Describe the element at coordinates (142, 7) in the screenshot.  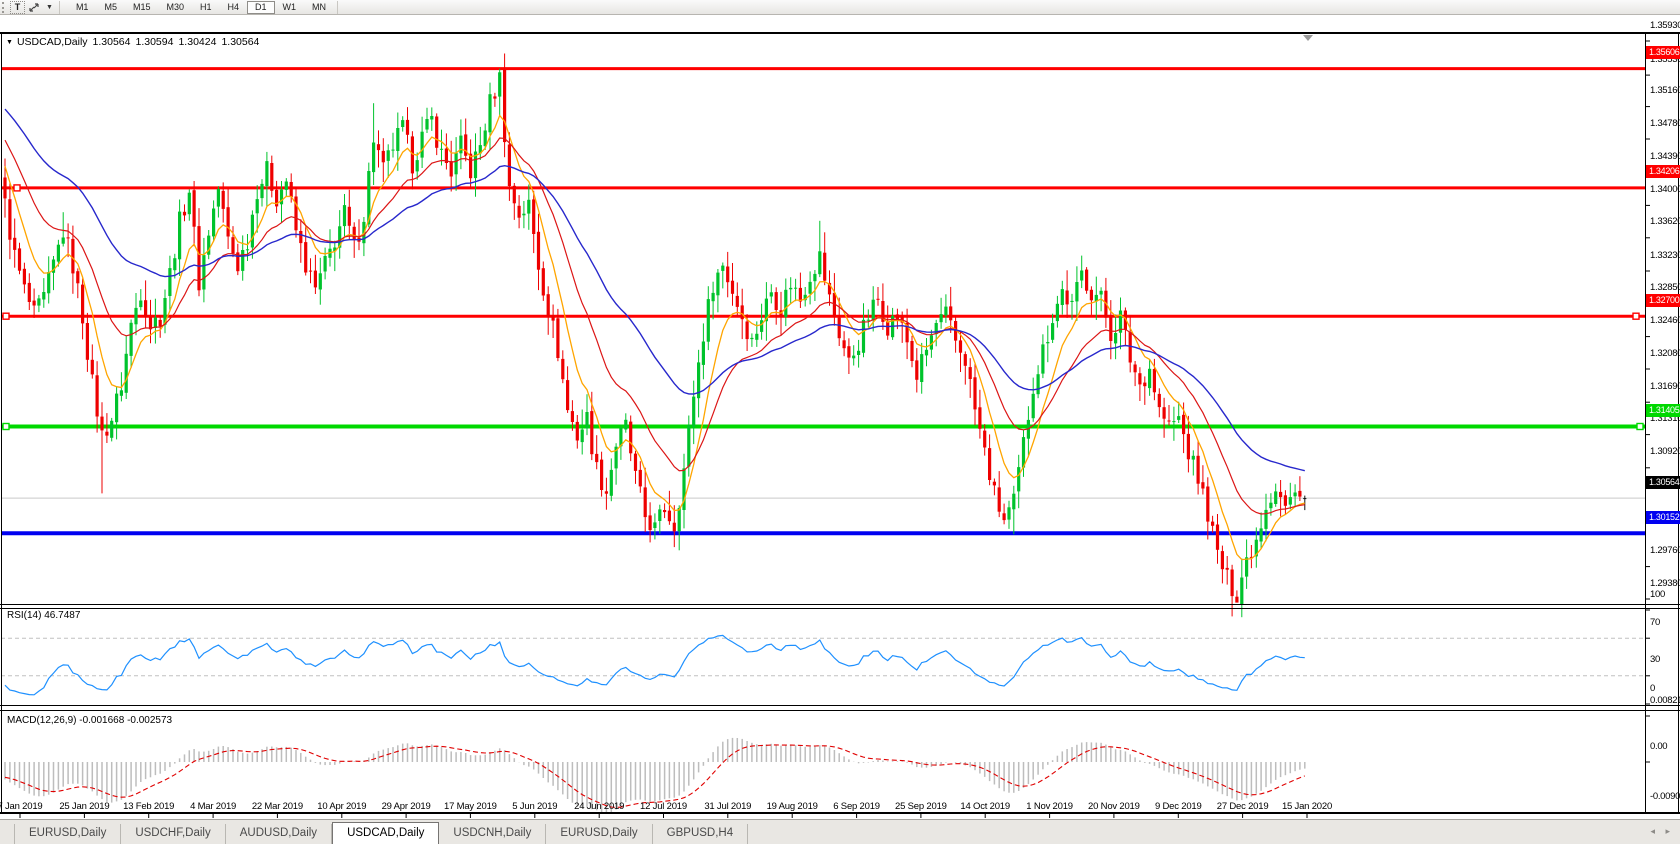
I see `timeframe-button-m15: M15` at that location.